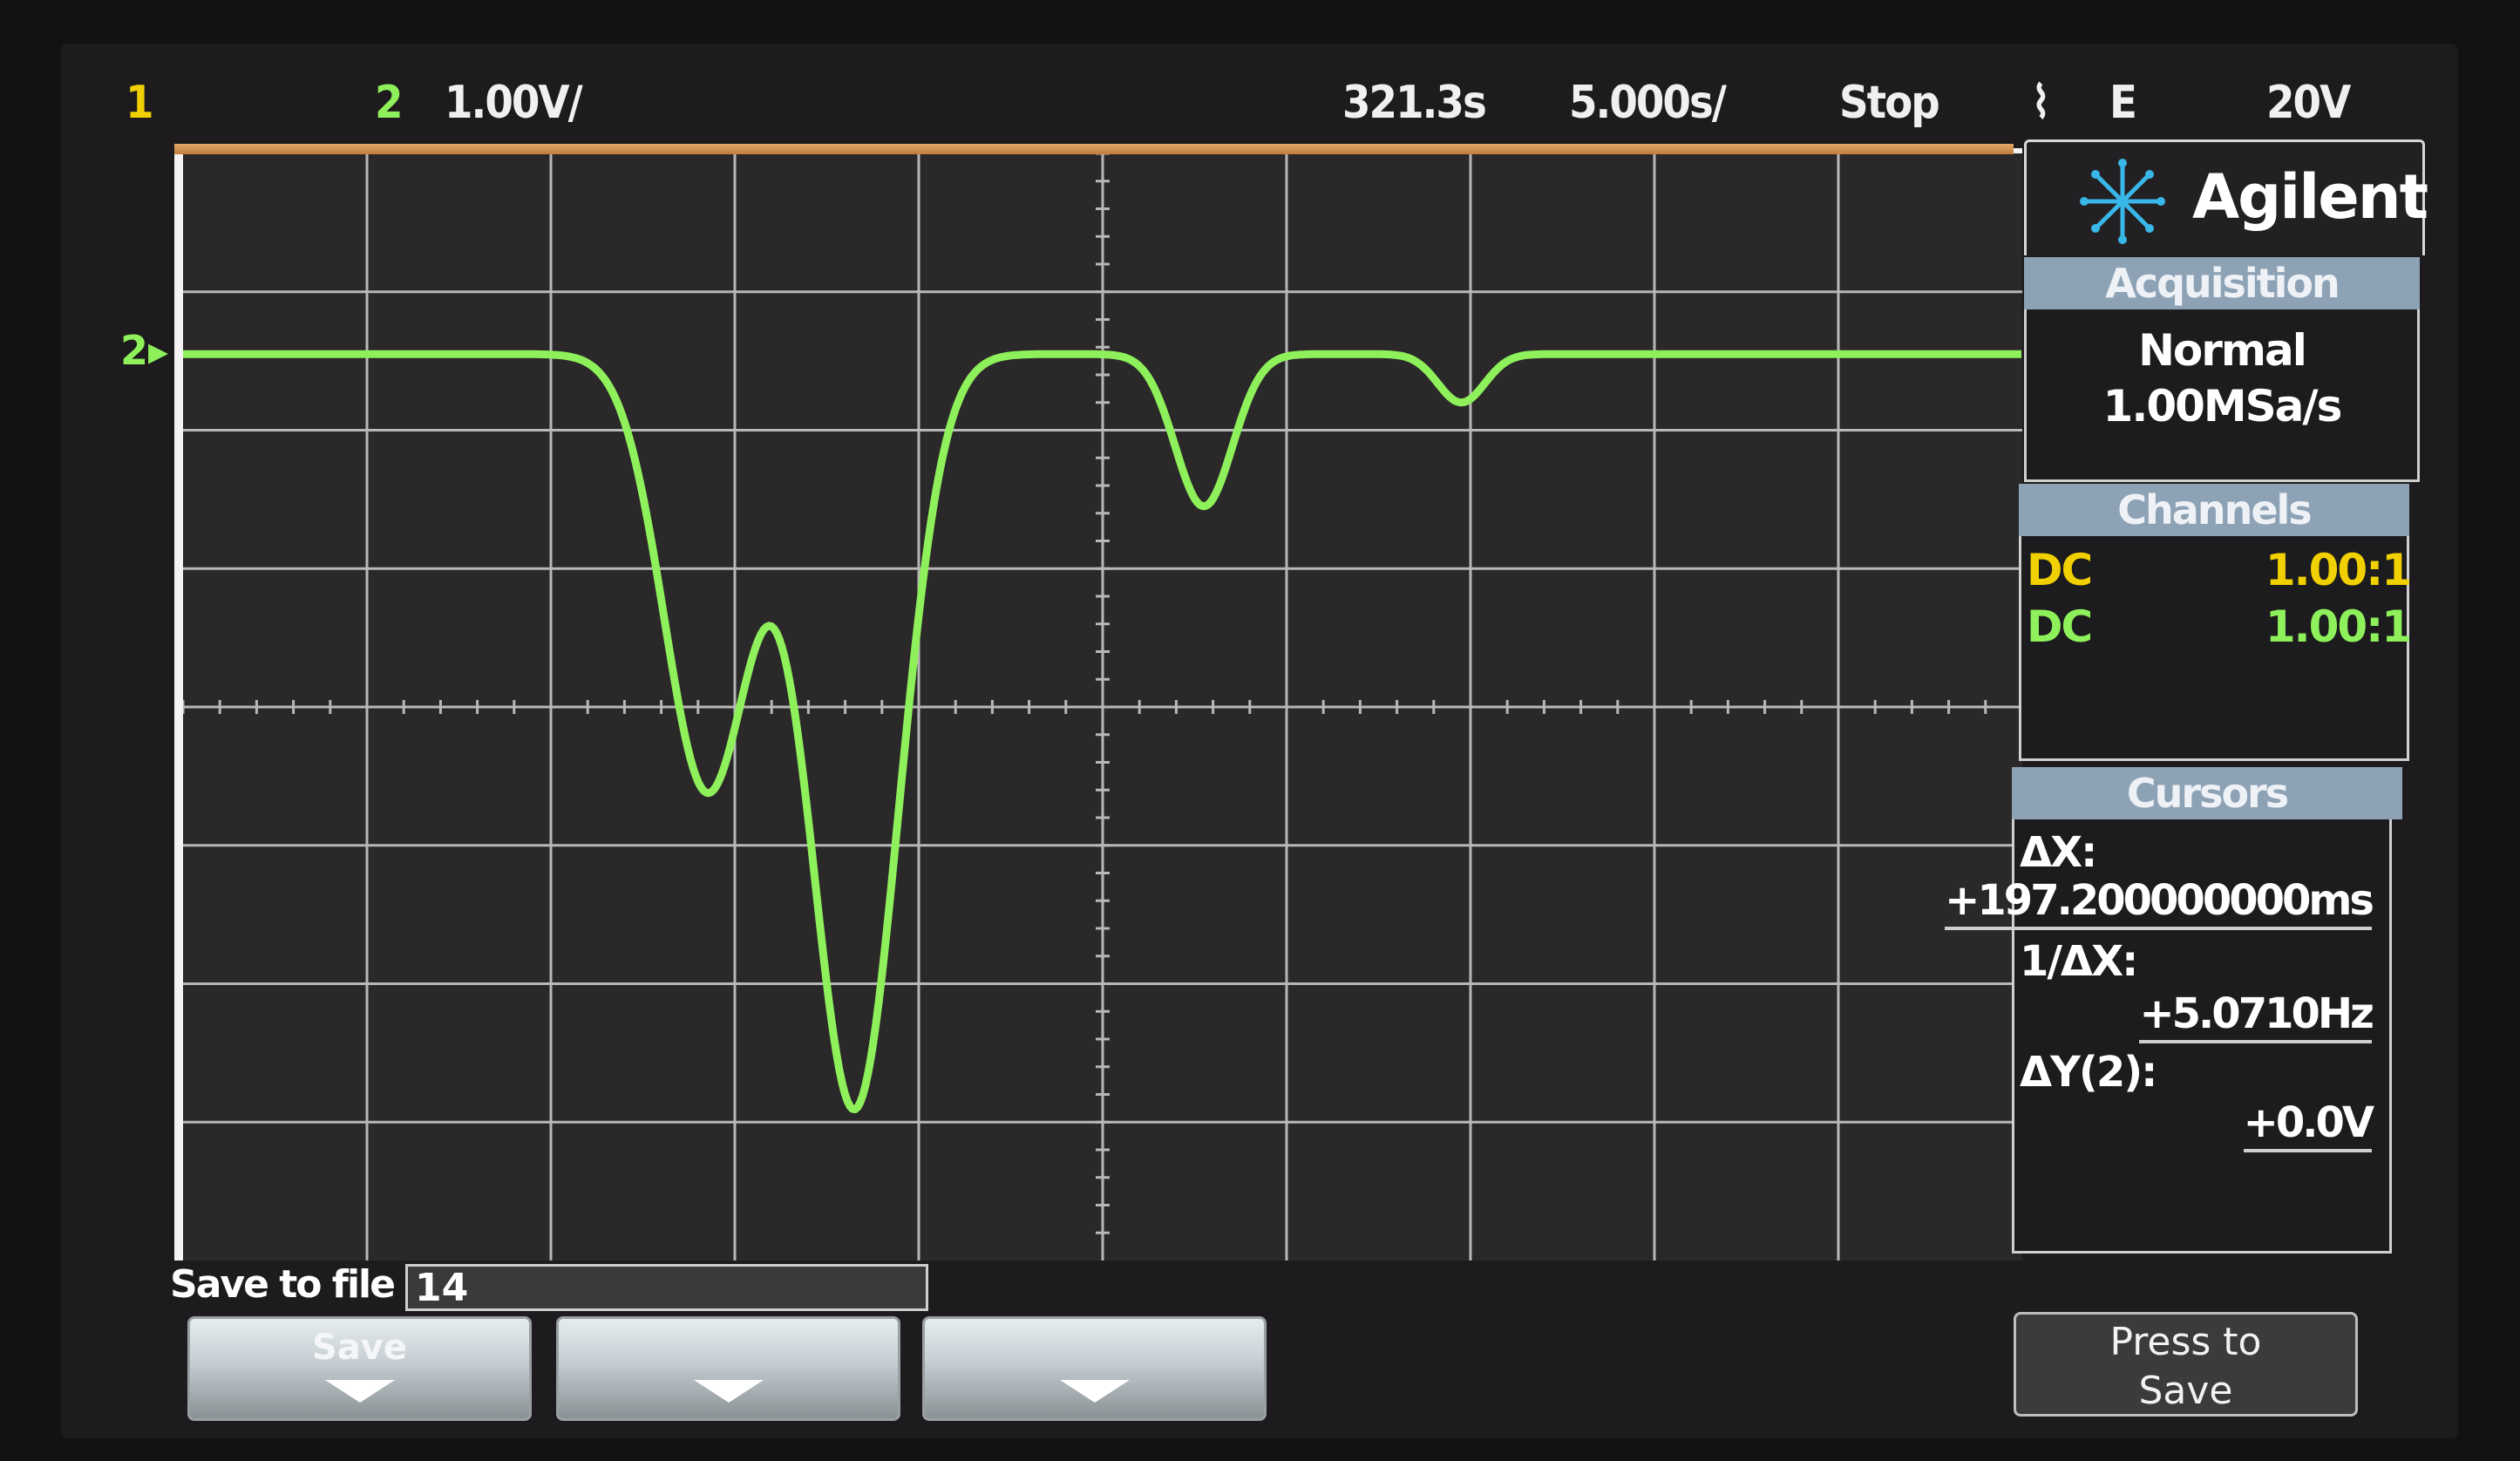 The width and height of the screenshot is (2520, 1461). What do you see at coordinates (2214, 510) in the screenshot?
I see `channels-header: Channels` at bounding box center [2214, 510].